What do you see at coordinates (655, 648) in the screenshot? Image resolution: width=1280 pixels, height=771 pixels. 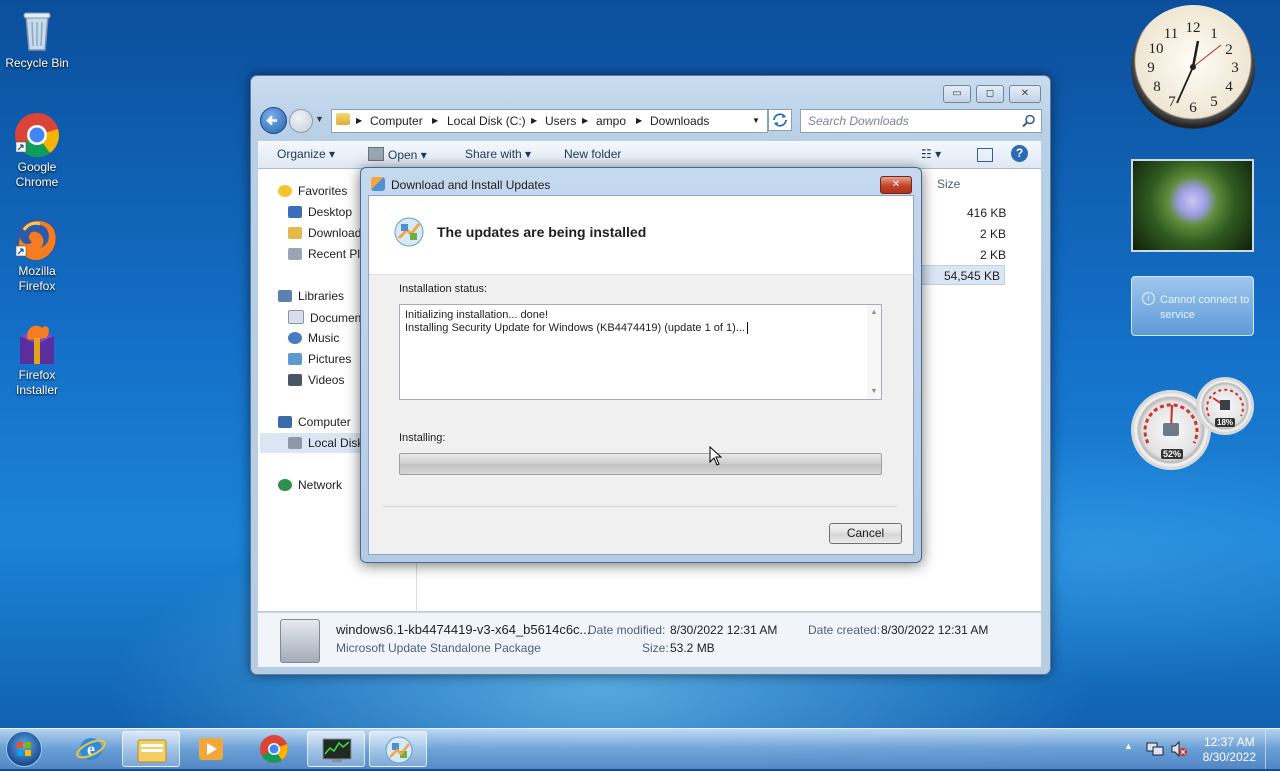 I see `details-size-label: Size:` at bounding box center [655, 648].